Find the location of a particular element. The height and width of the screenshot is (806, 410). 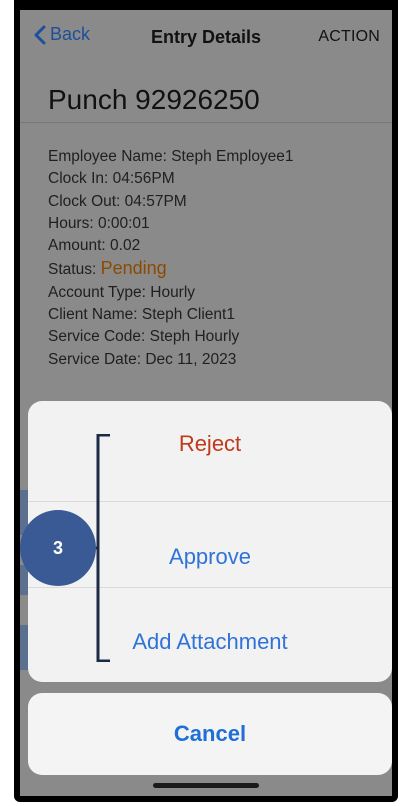

service-code: Service Code: Steph Hourly is located at coordinates (144, 337).